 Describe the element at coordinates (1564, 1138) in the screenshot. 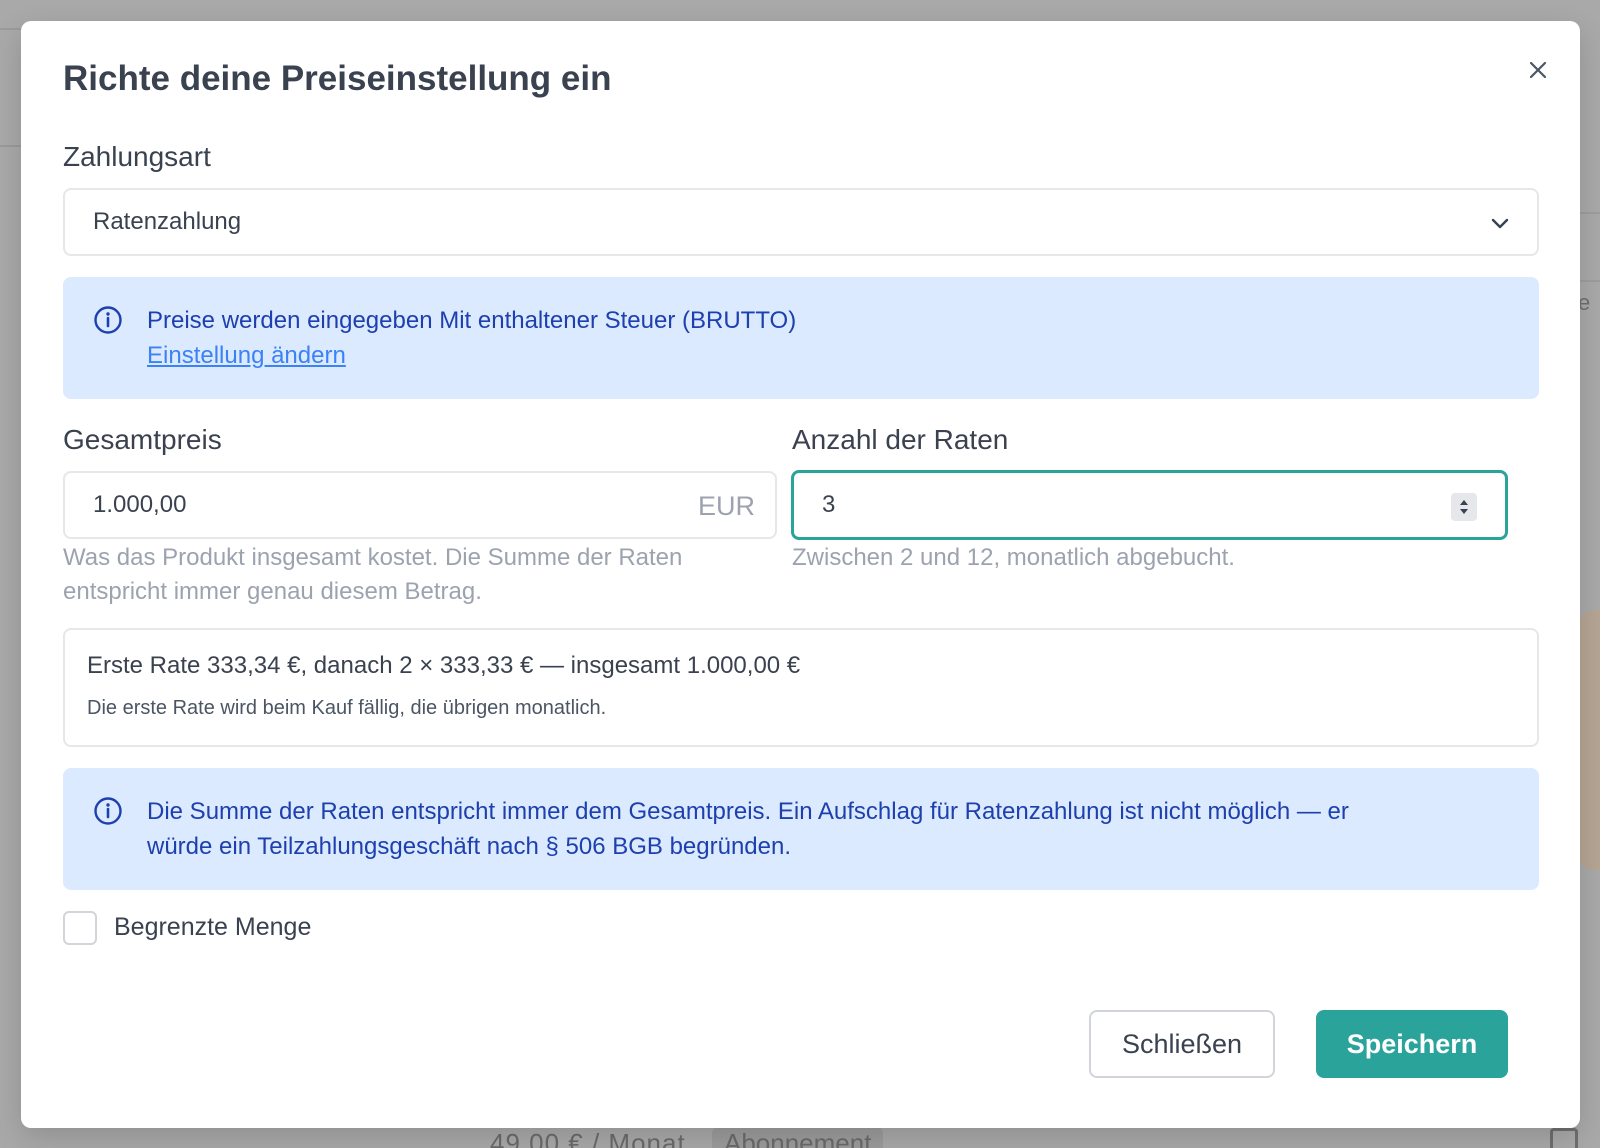

I see `trash-icon` at that location.